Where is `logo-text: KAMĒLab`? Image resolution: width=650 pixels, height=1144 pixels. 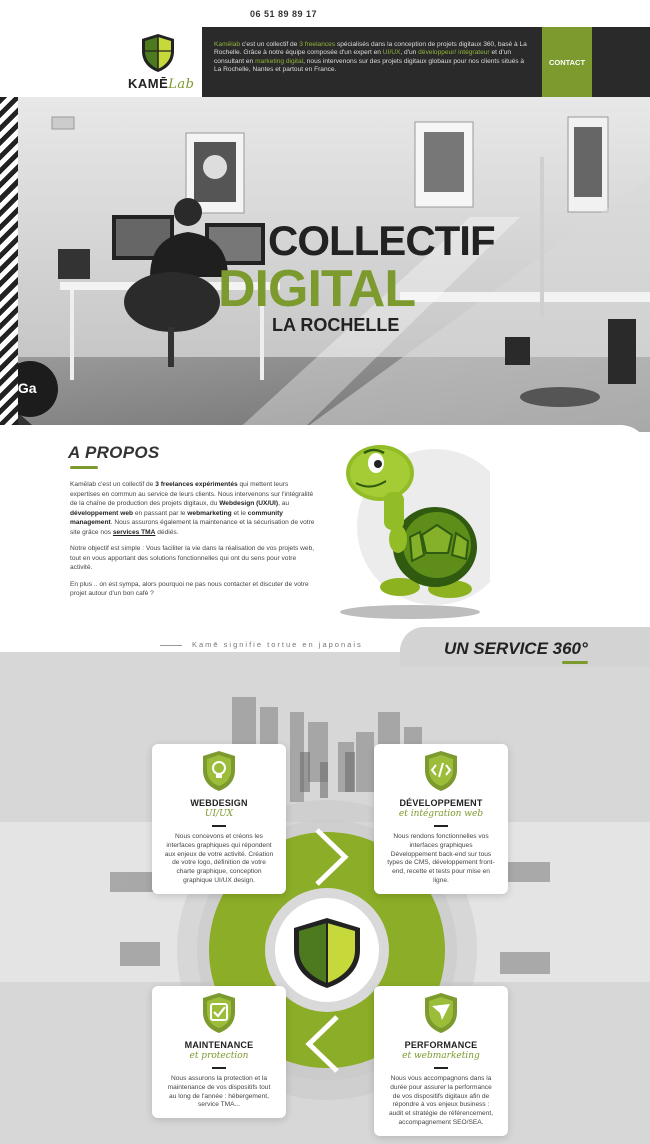
logo-text: KAMĒLab is located at coordinates (161, 84).